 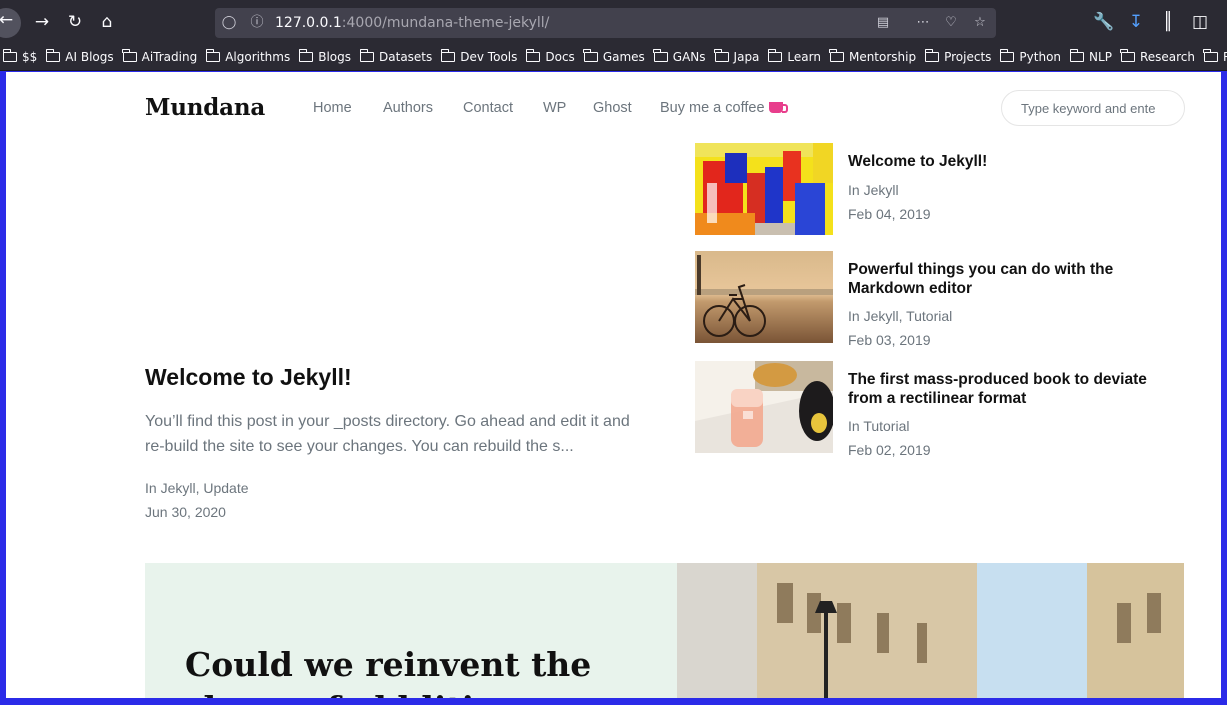 I want to click on nav-wp: WP, so click(x=554, y=108).